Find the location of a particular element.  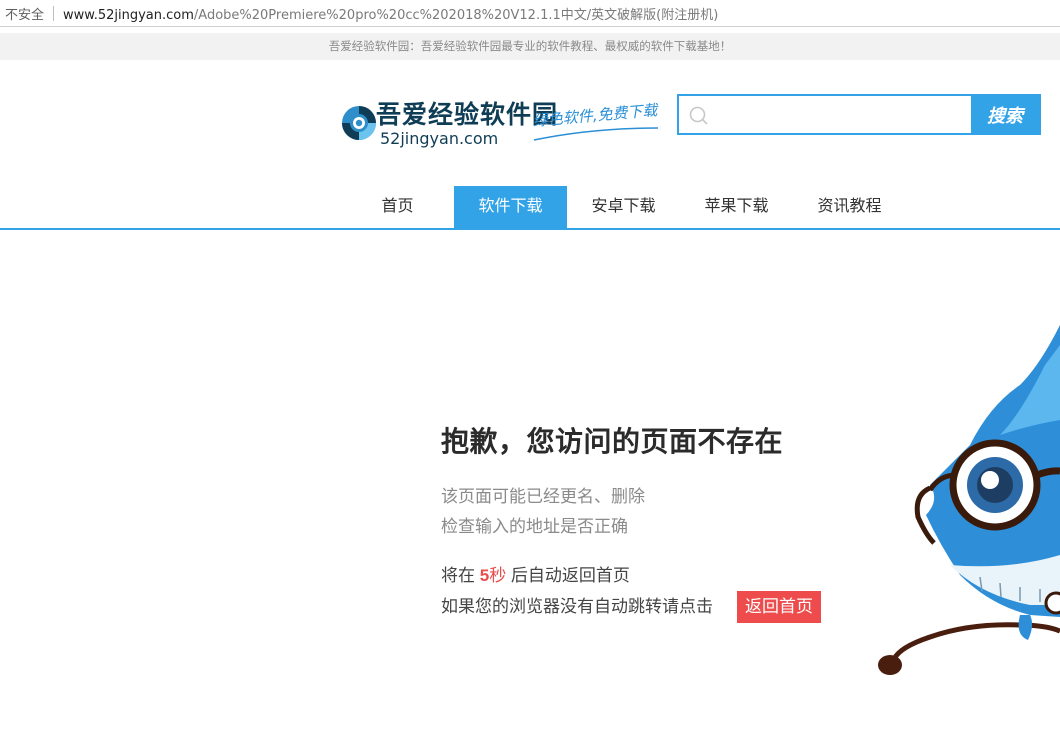

slogan: 绿色软件,免费下载 is located at coordinates (596, 122).